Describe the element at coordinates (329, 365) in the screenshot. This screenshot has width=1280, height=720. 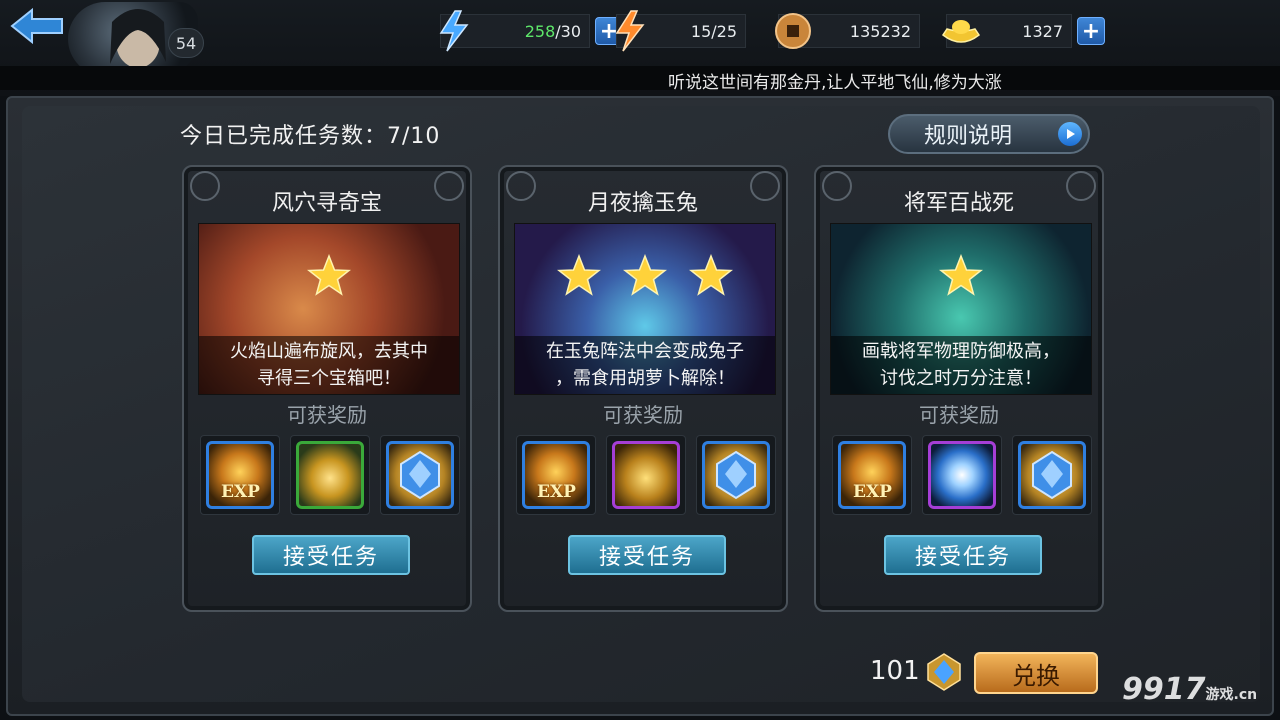
I see `task-description: 火焰山遍布旋风，去其中 寻得三个宝箱吧！` at that location.